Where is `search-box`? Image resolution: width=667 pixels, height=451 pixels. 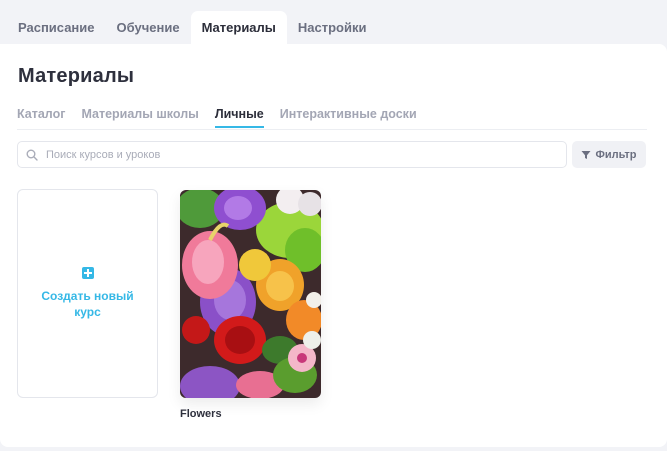 search-box is located at coordinates (292, 154).